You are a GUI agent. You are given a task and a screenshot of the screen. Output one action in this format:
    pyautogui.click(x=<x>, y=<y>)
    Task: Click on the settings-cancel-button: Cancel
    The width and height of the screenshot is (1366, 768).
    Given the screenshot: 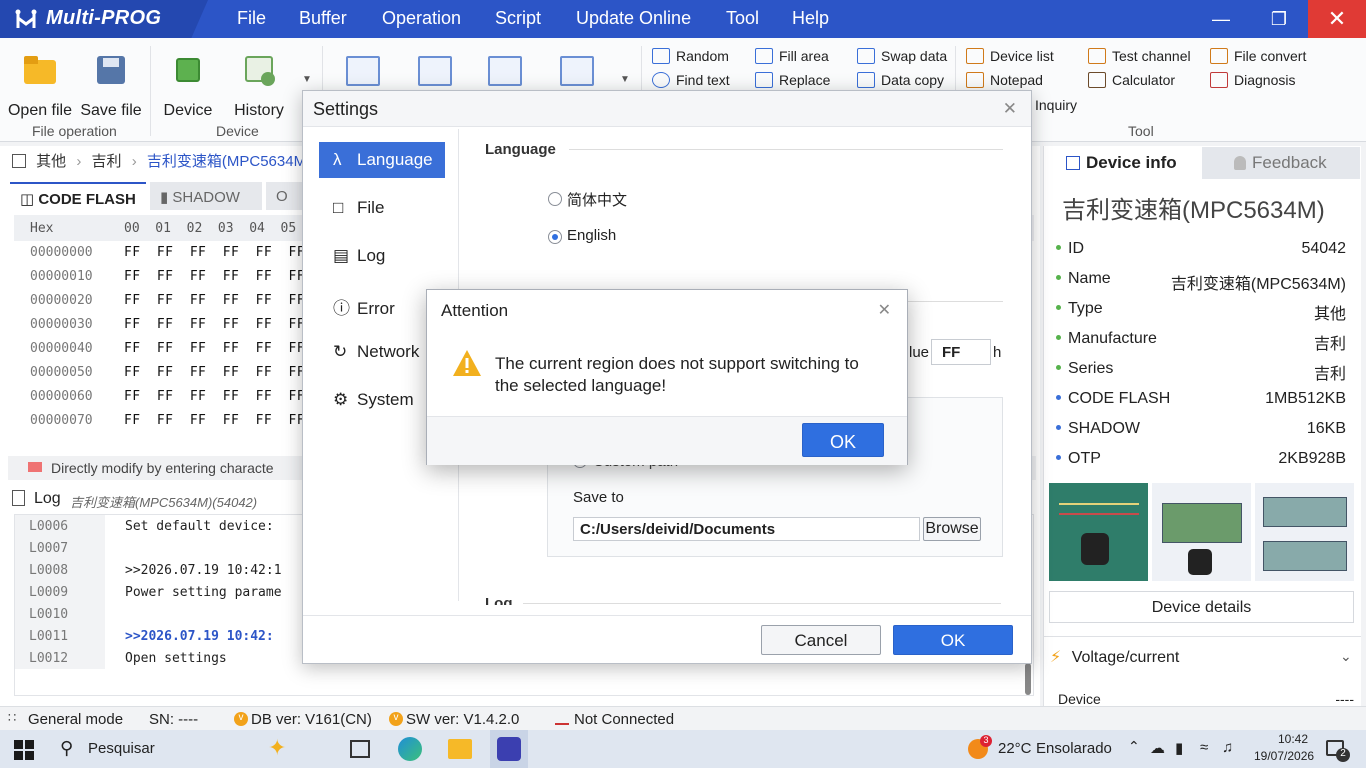 What is the action you would take?
    pyautogui.click(x=821, y=640)
    